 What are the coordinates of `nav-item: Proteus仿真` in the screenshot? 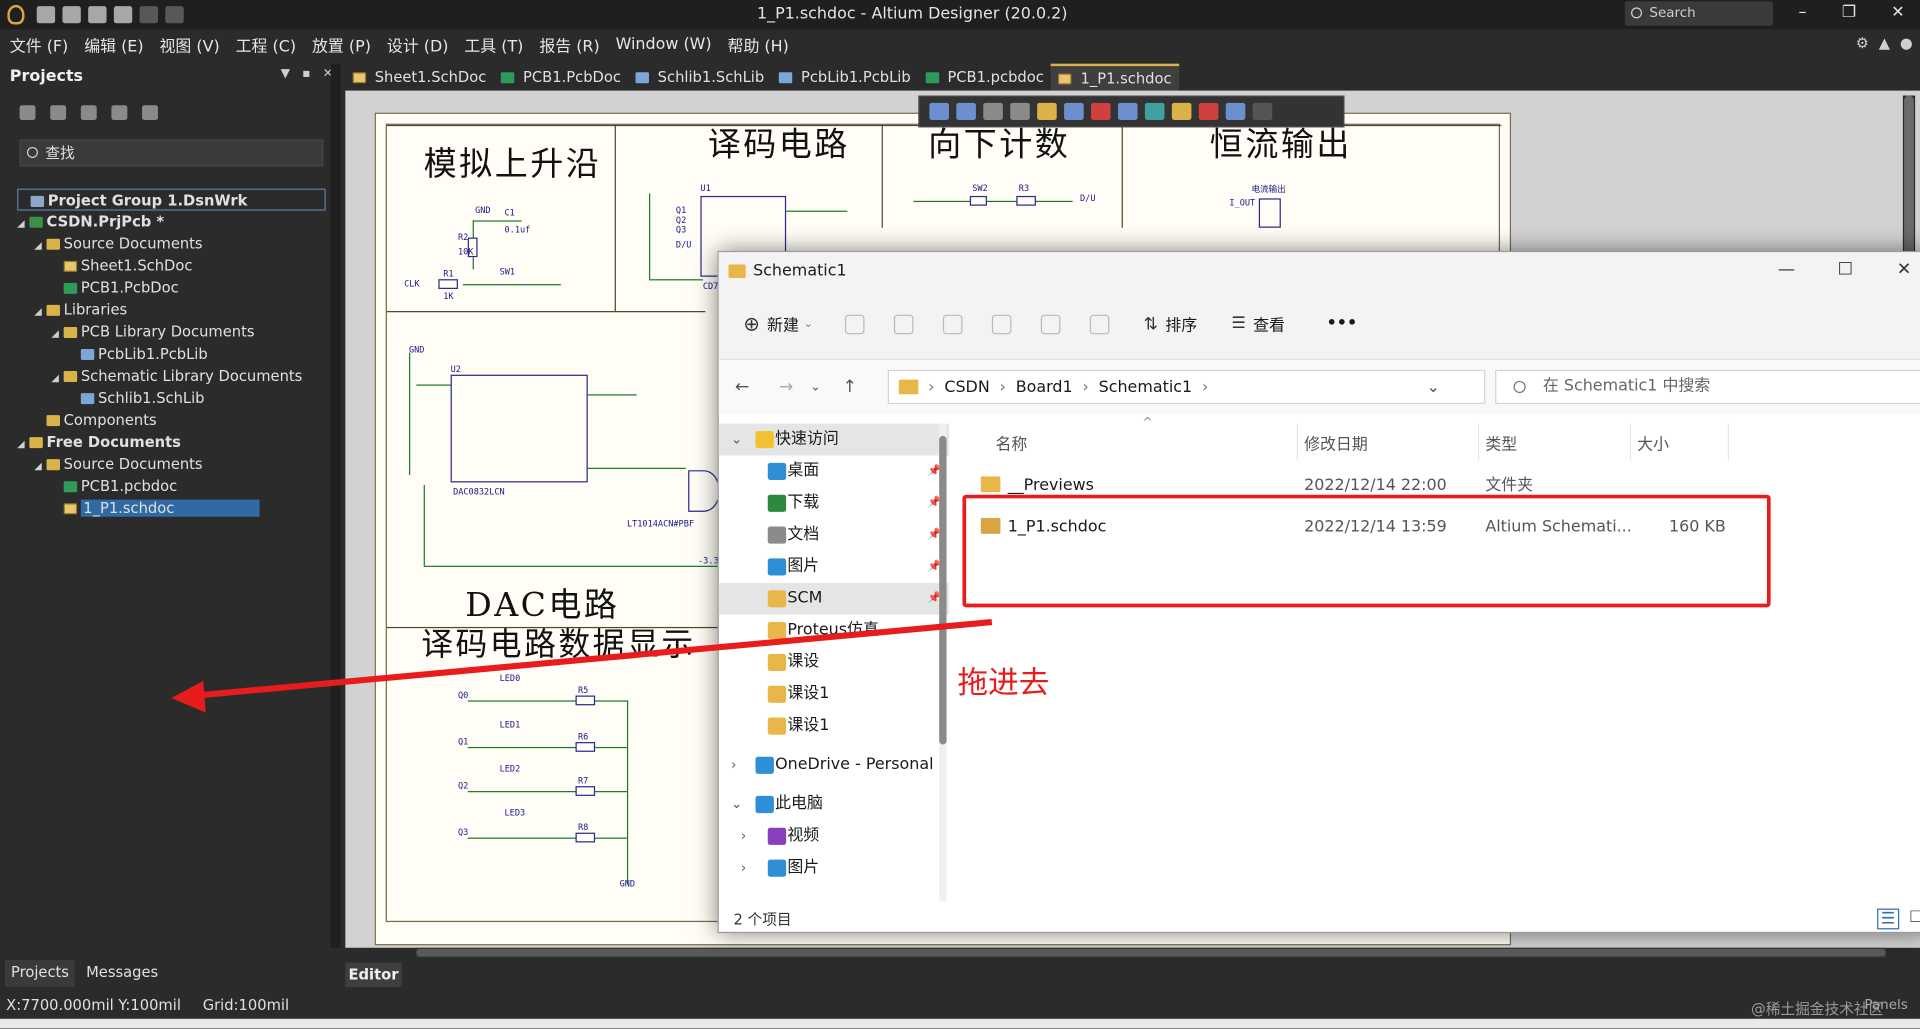 It's located at (834, 631).